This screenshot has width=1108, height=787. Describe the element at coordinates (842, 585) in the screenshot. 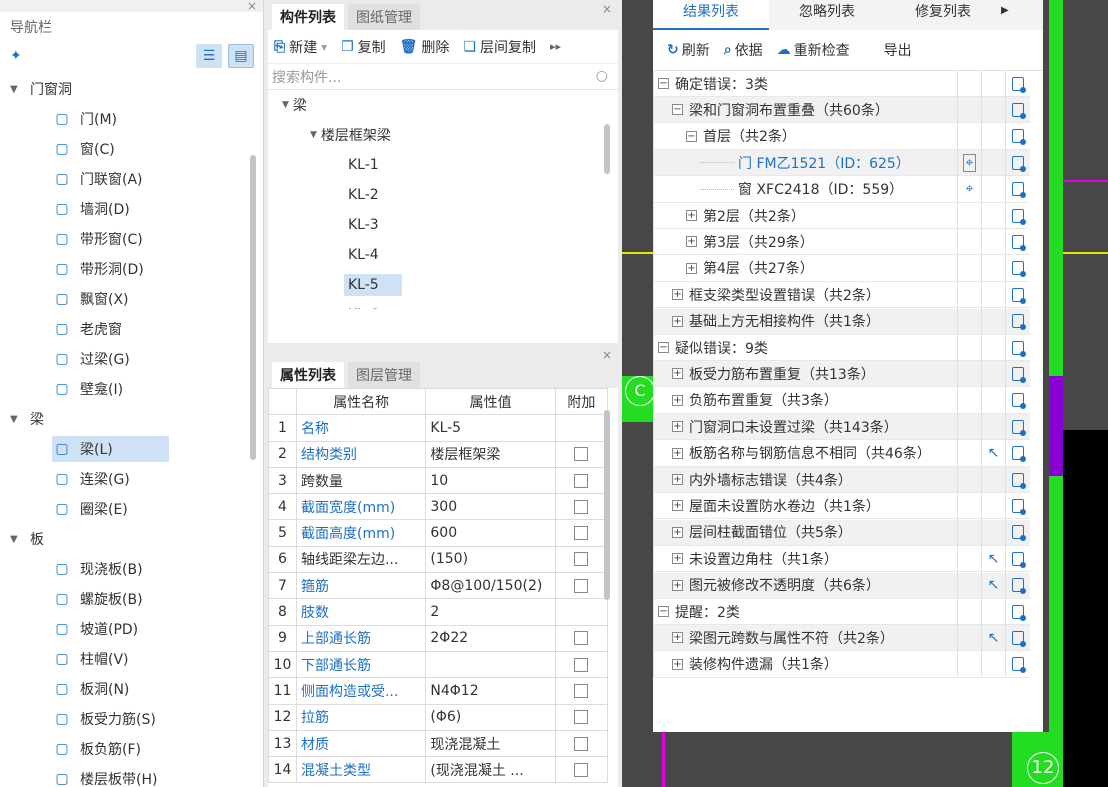

I see `result-row: + 图元被修改不透明度（共6条） ↖` at that location.